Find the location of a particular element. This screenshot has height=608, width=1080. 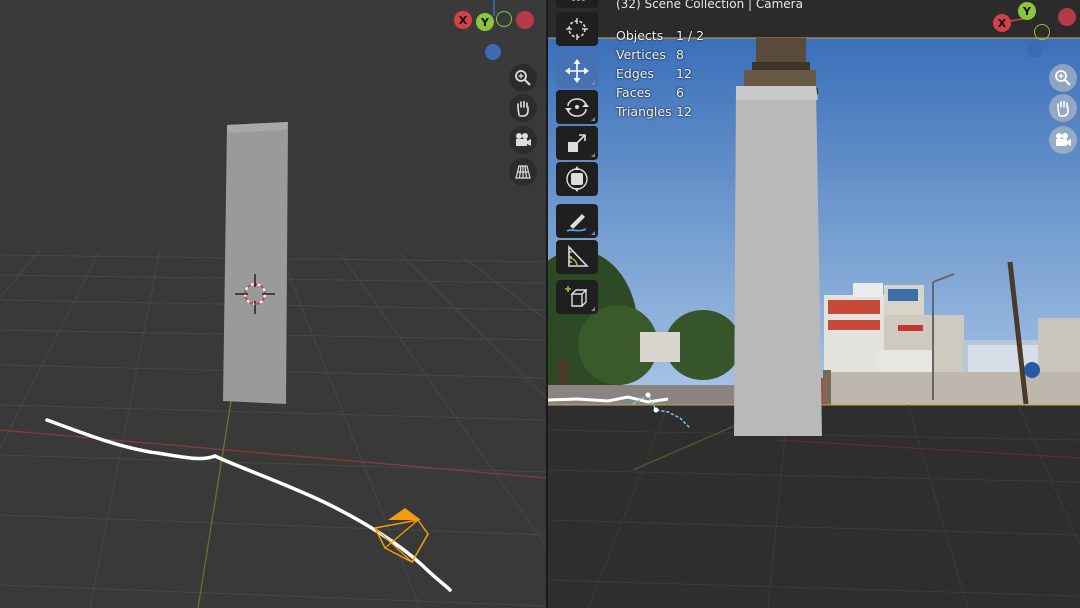

neg-x-axis-ball-right is located at coordinates (1067, 17).